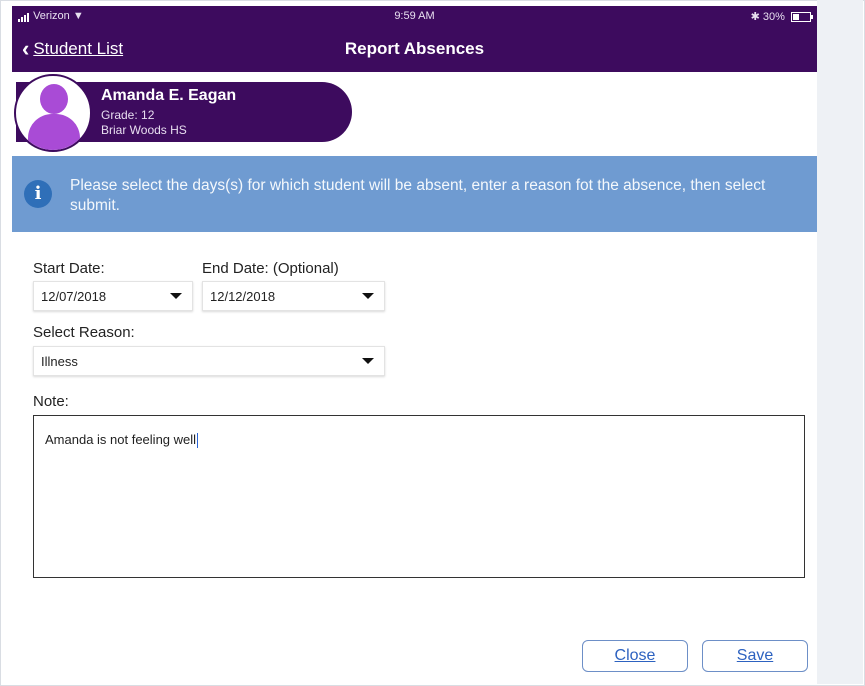 This screenshot has height=686, width=865. What do you see at coordinates (209, 361) in the screenshot?
I see `reason-select: Illness` at bounding box center [209, 361].